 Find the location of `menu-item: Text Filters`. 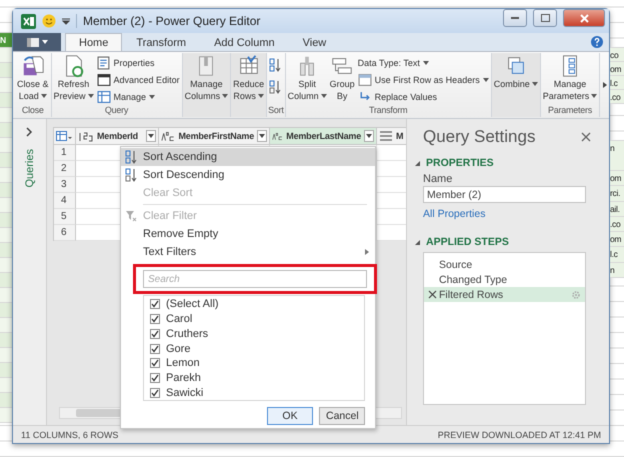

menu-item: Text Filters is located at coordinates (248, 252).